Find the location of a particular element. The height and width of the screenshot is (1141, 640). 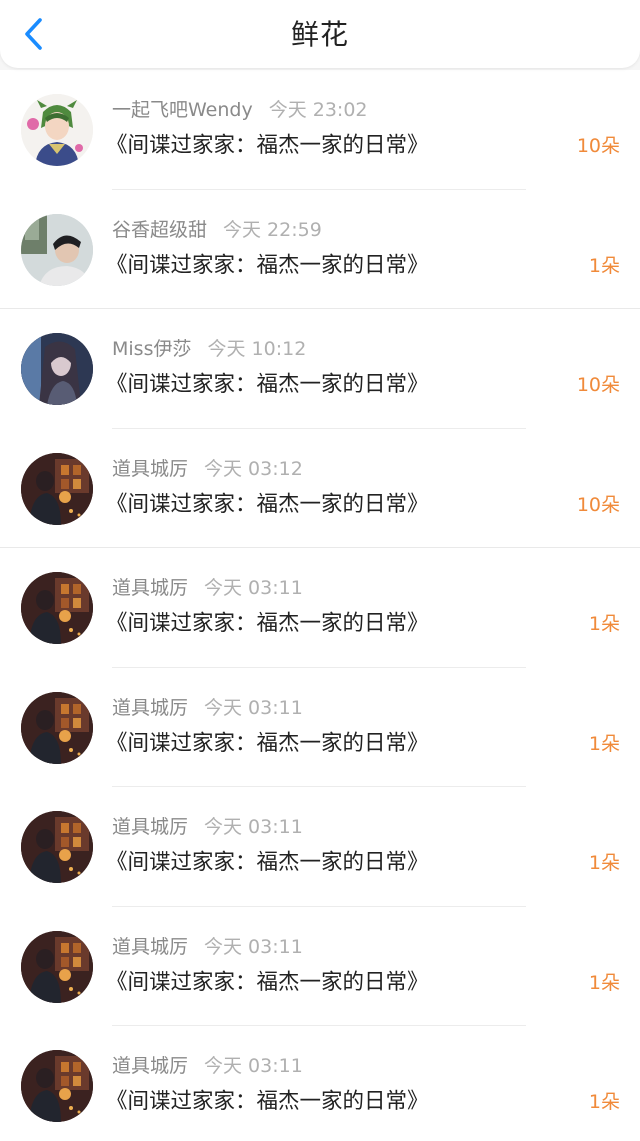

record-meta: Miss伊莎 今天 10:12 is located at coordinates (209, 349).